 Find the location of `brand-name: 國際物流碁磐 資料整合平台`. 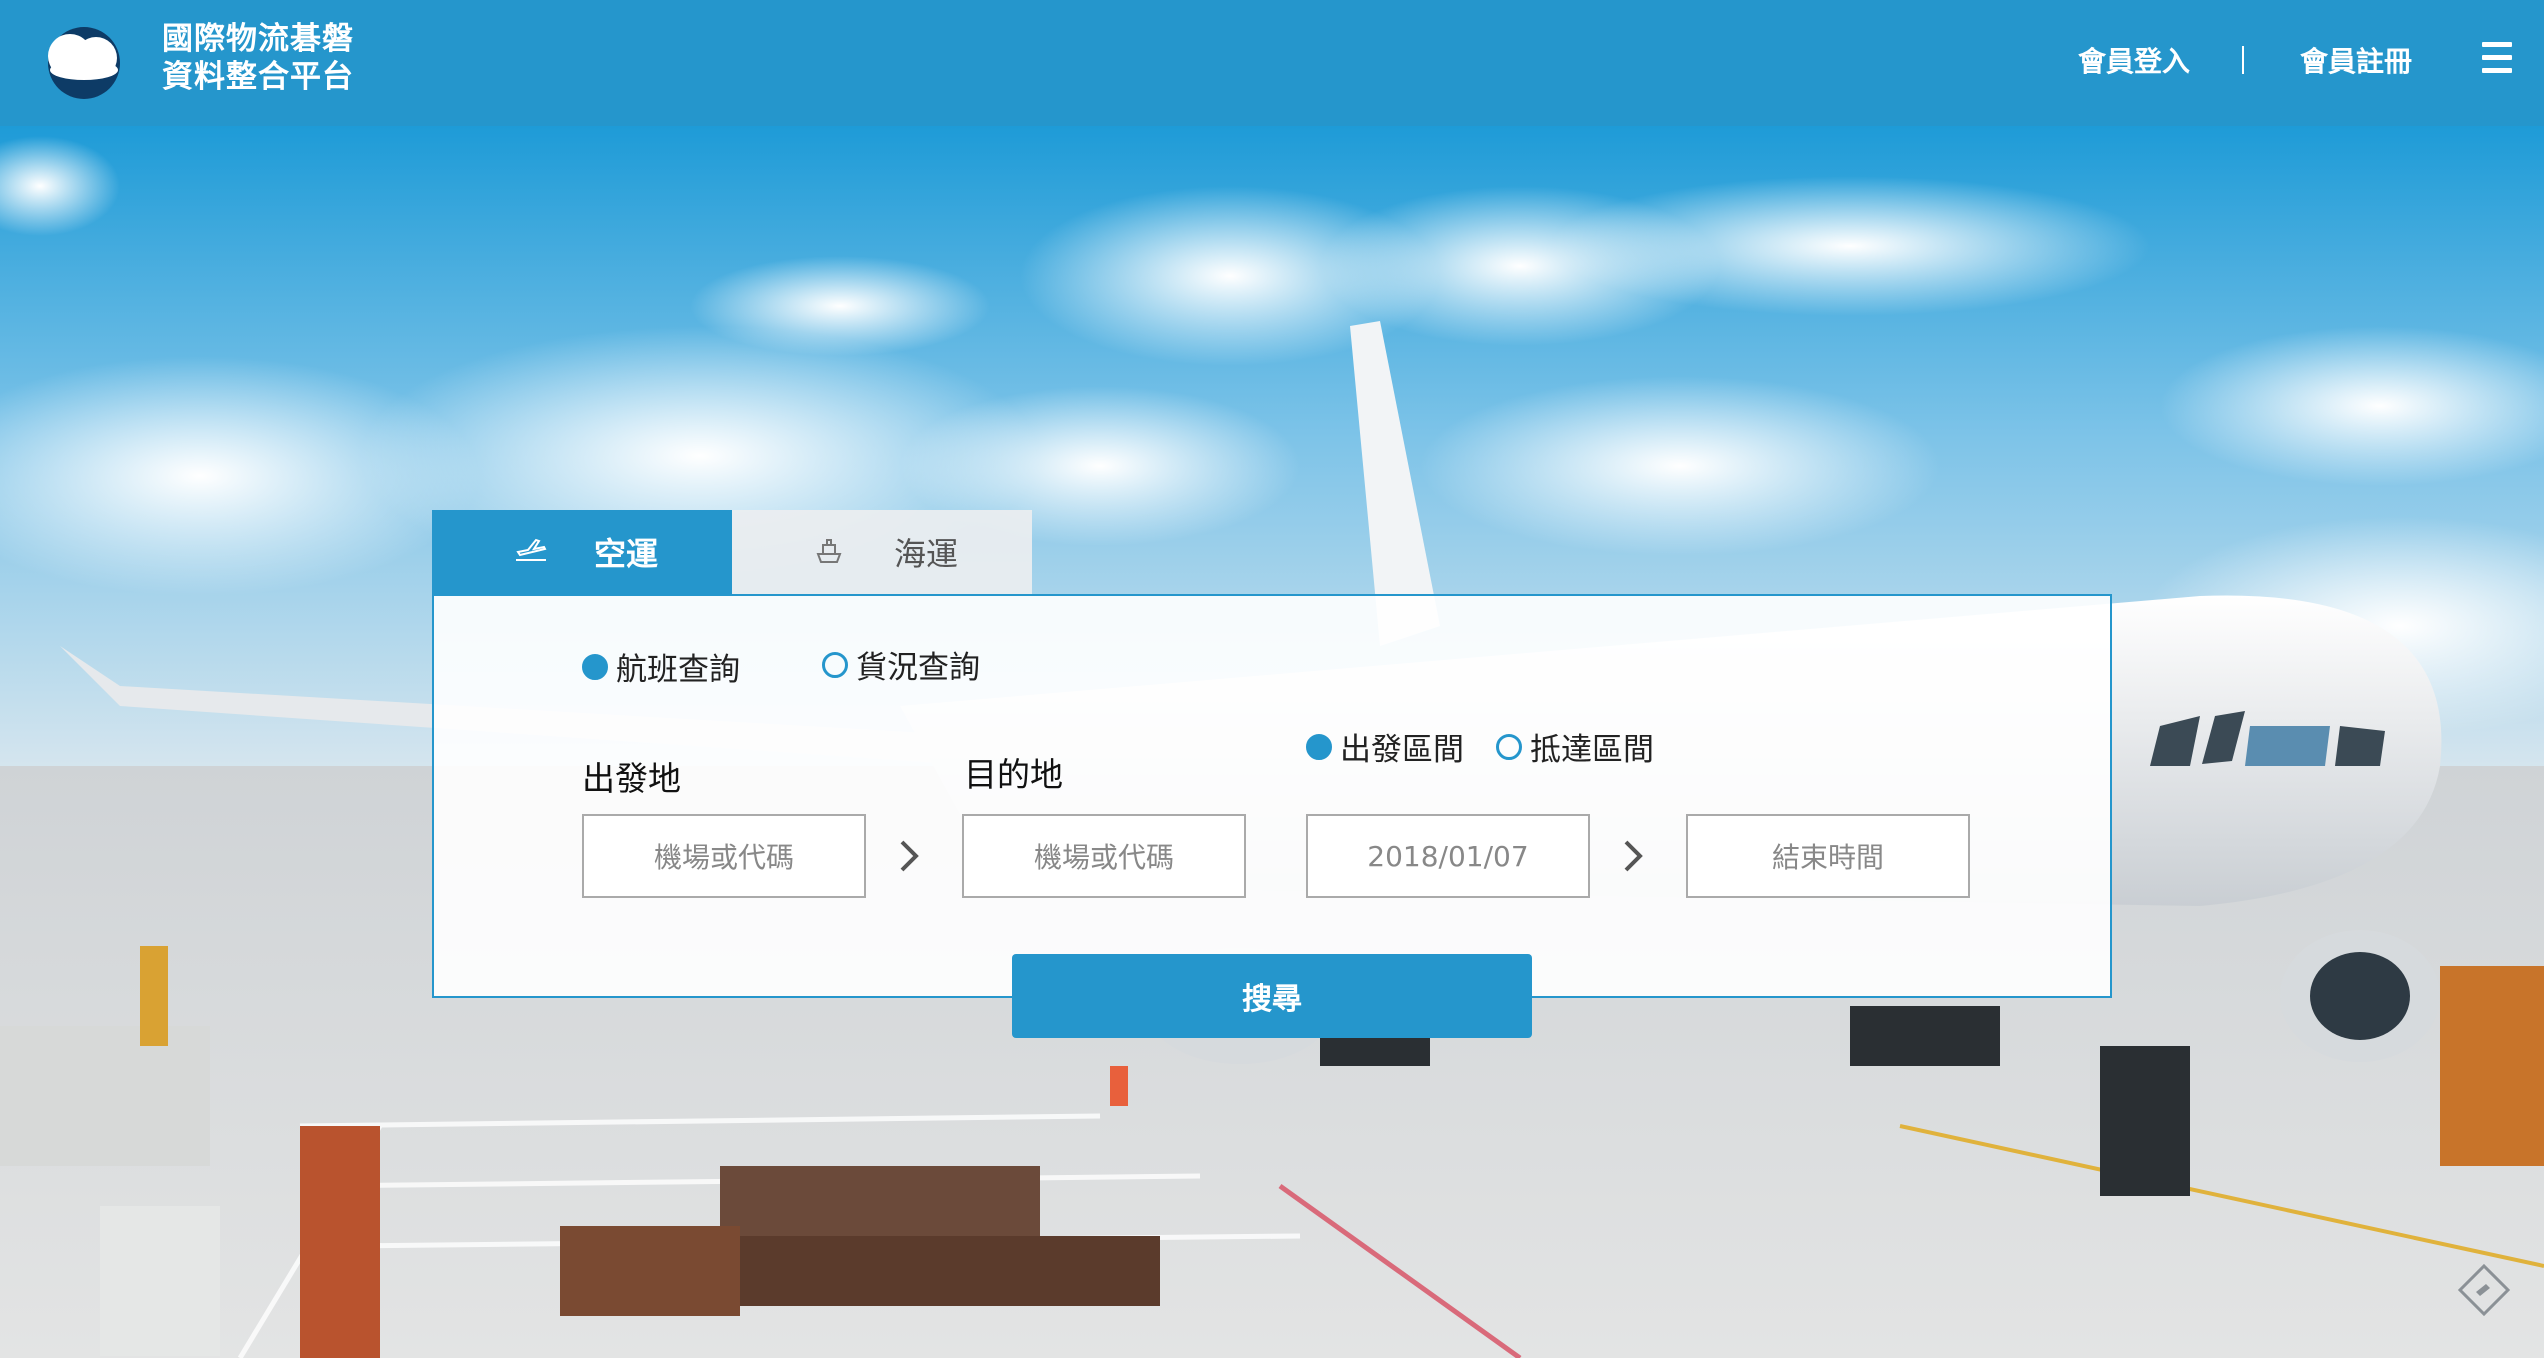

brand-name: 國際物流碁磐 資料整合平台 is located at coordinates (258, 58).